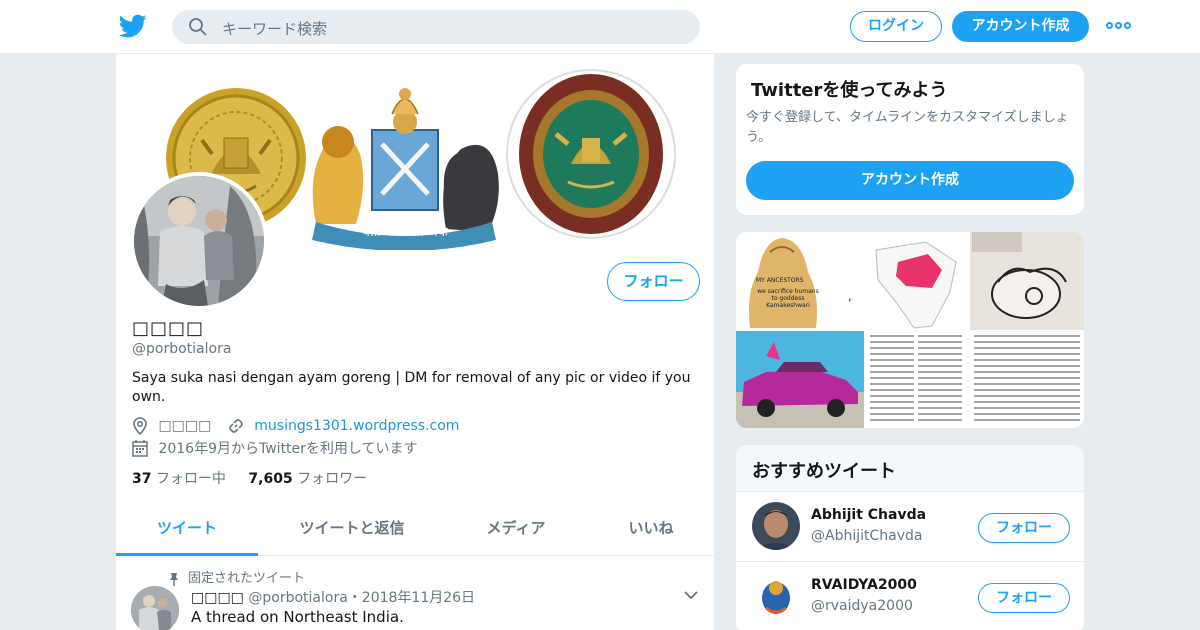 The height and width of the screenshot is (630, 1200). I want to click on calendar-icon, so click(140, 448).